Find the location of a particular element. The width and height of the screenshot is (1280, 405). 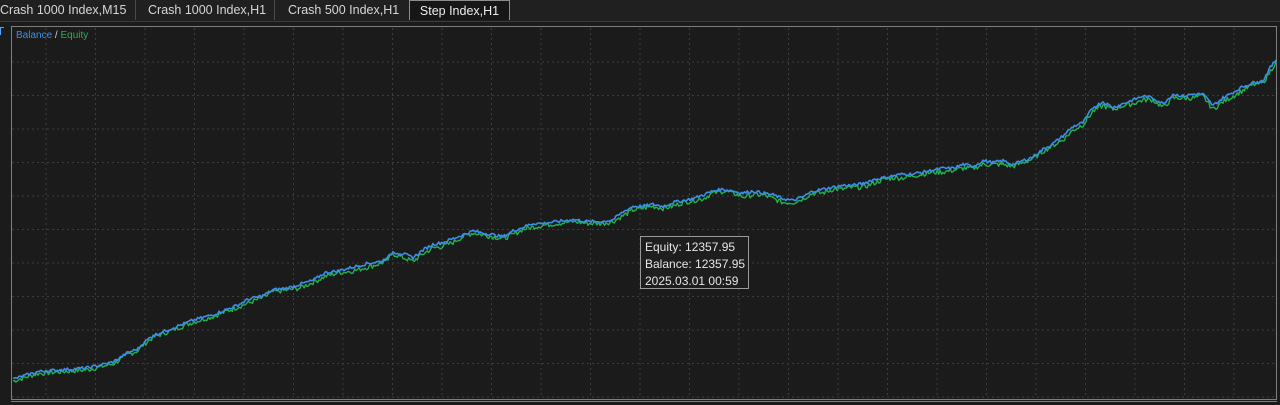

legend-equity: Equity is located at coordinates (74, 35).